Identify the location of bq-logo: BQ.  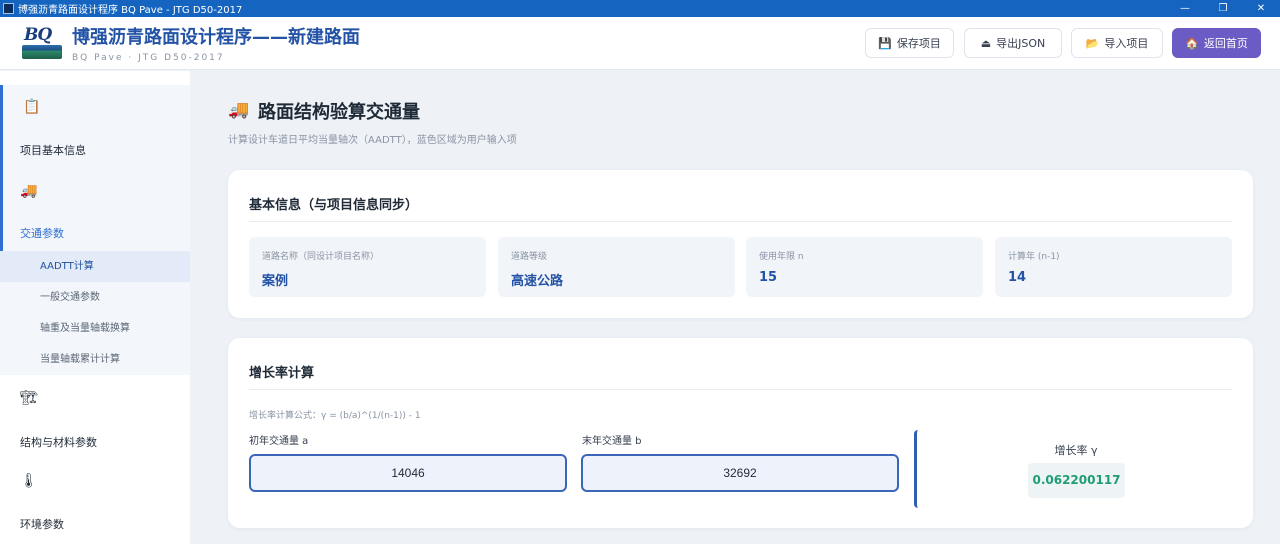
(42, 43).